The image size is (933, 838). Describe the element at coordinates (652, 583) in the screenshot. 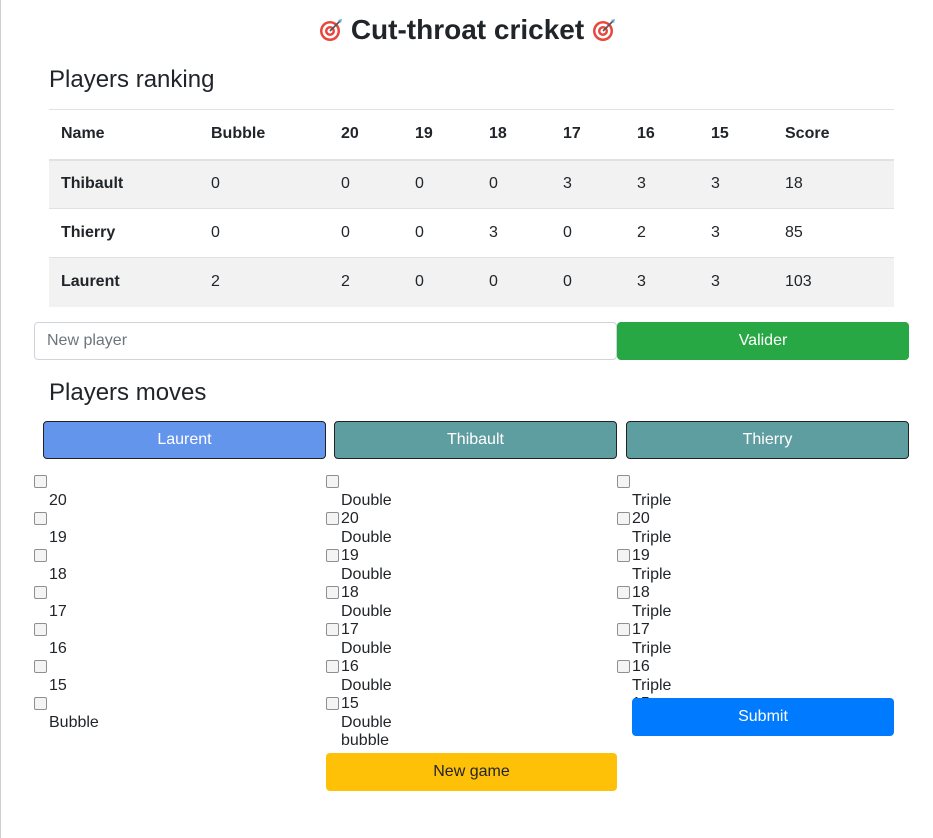

I see `move-label: Triple 18` at that location.